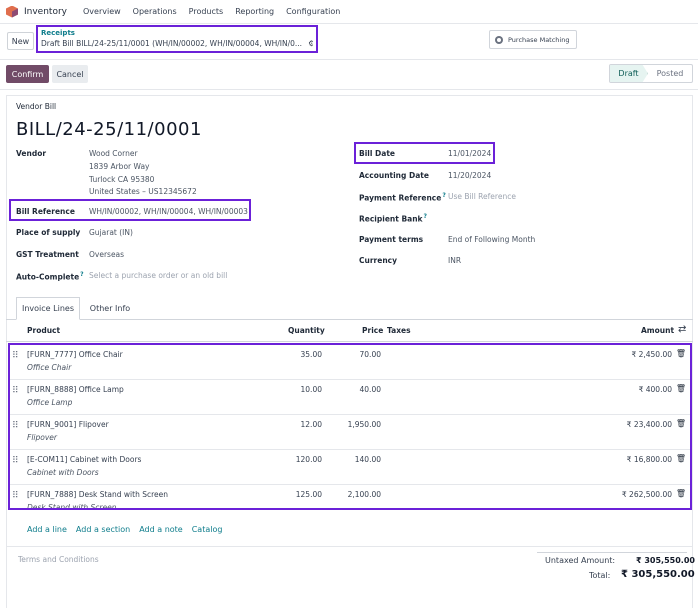 This screenshot has height=608, width=698. Describe the element at coordinates (70, 74) in the screenshot. I see `cancel-button: Cancel` at that location.